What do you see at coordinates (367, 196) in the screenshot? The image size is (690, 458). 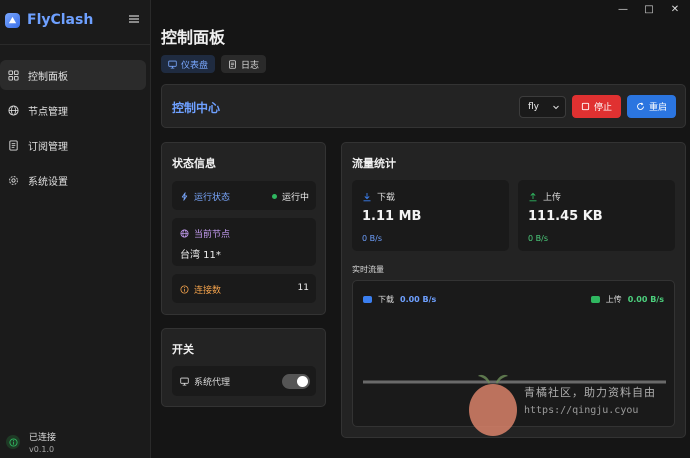 I see `download-icon` at bounding box center [367, 196].